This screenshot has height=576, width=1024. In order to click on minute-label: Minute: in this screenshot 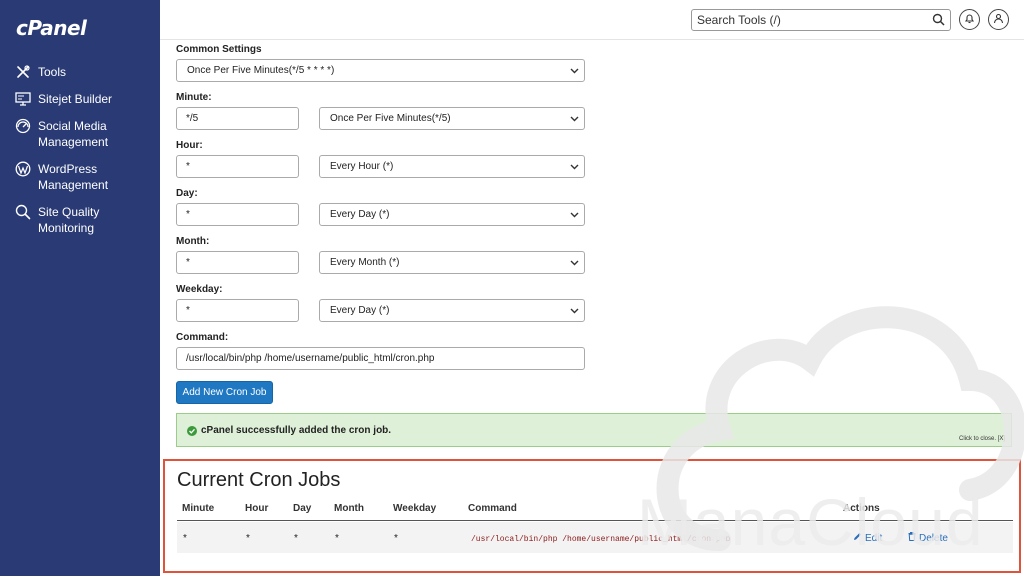, I will do `click(194, 97)`.